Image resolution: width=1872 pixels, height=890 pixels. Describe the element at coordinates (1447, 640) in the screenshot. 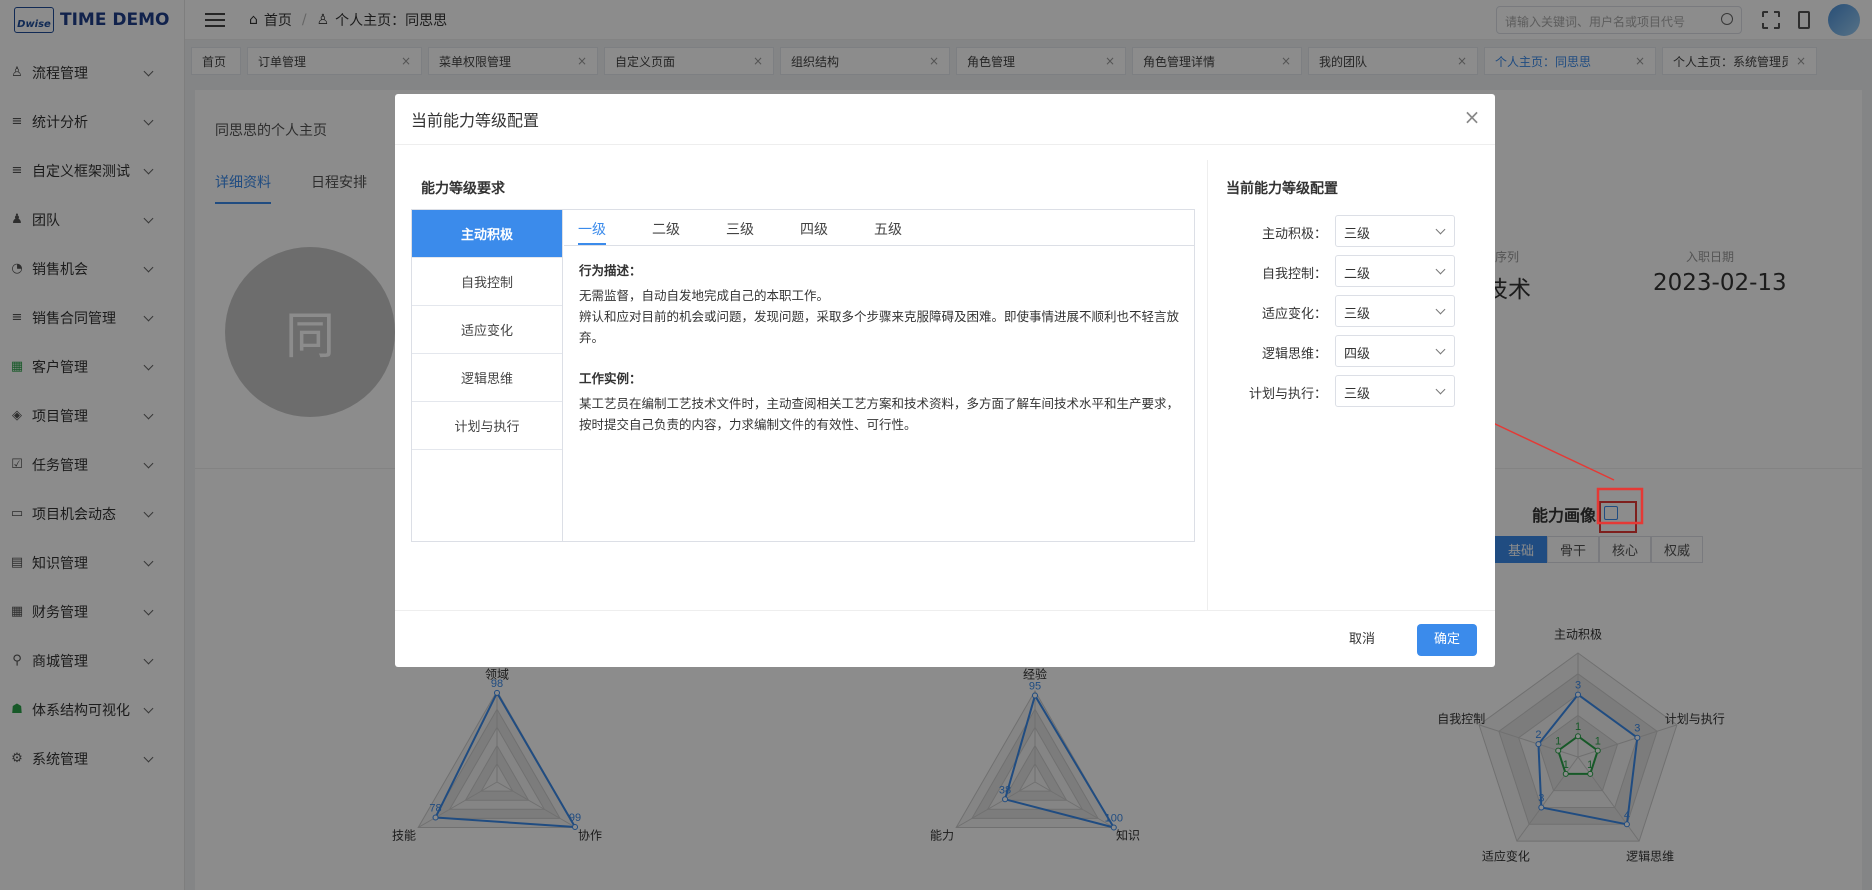

I see `confirm-button: 确定` at that location.